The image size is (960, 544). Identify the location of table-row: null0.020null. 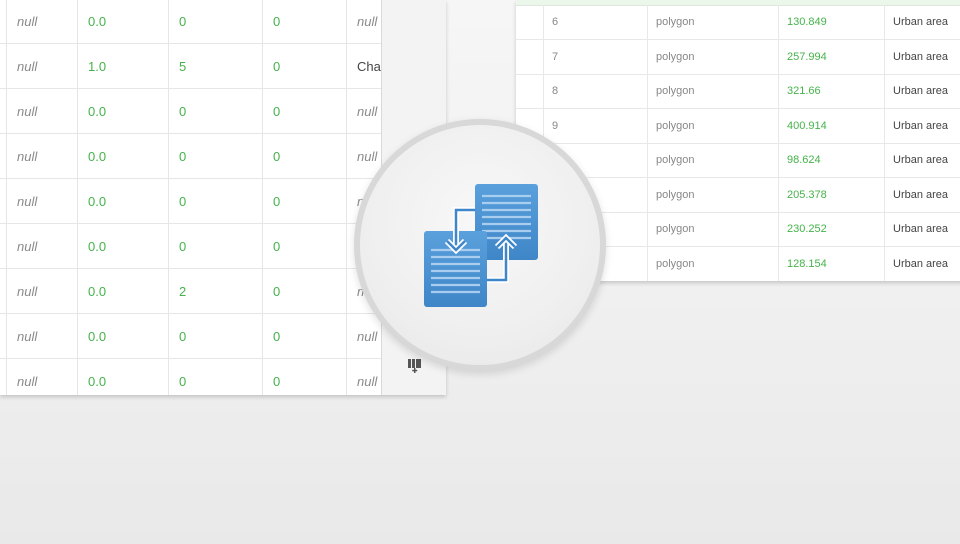
(190, 291).